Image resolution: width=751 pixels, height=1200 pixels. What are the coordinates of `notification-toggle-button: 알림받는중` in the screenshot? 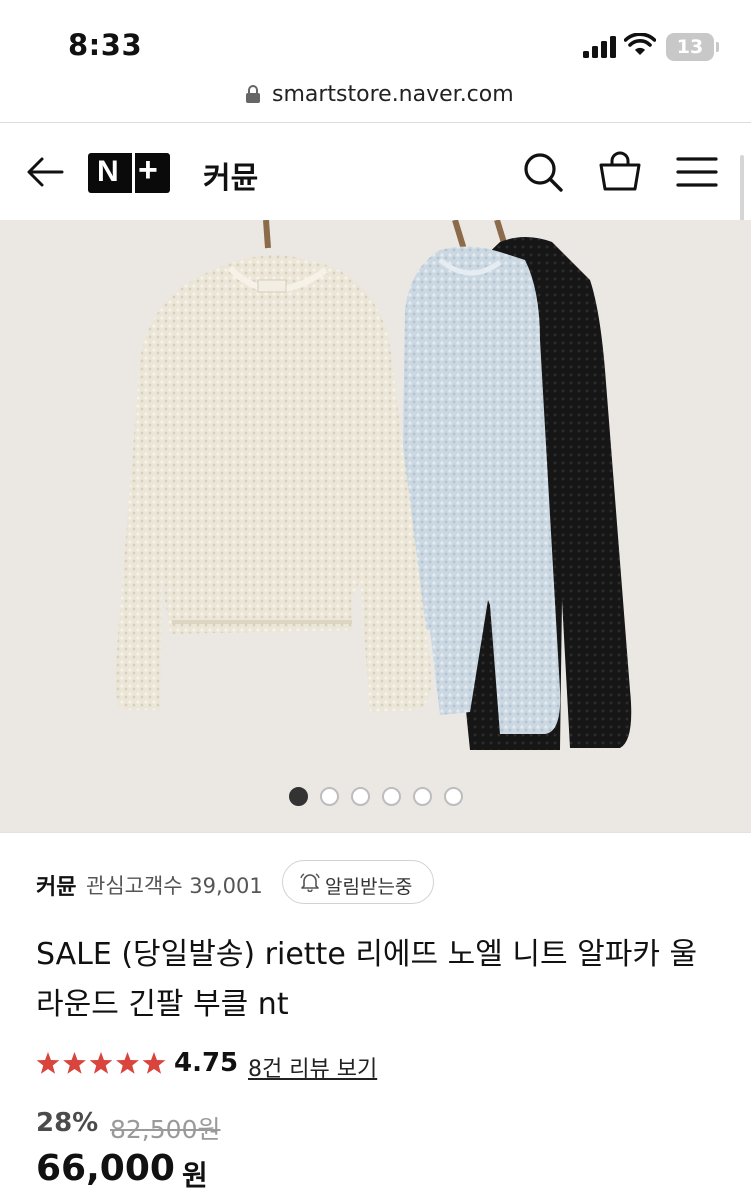 It's located at (358, 882).